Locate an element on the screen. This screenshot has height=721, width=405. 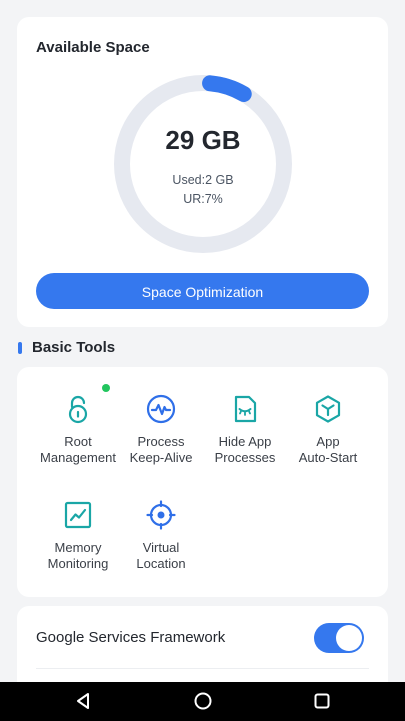
space-usage-ring: 29 GB Used:2 GB UR:7% is located at coordinates (203, 164).